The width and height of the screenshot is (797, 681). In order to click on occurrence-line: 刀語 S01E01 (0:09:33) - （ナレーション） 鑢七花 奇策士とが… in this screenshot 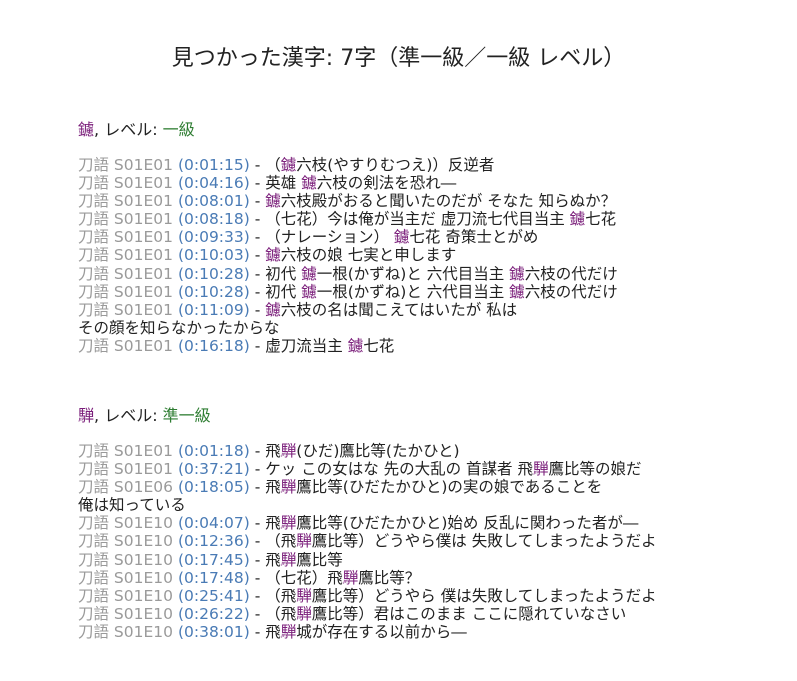, I will do `click(428, 237)`.